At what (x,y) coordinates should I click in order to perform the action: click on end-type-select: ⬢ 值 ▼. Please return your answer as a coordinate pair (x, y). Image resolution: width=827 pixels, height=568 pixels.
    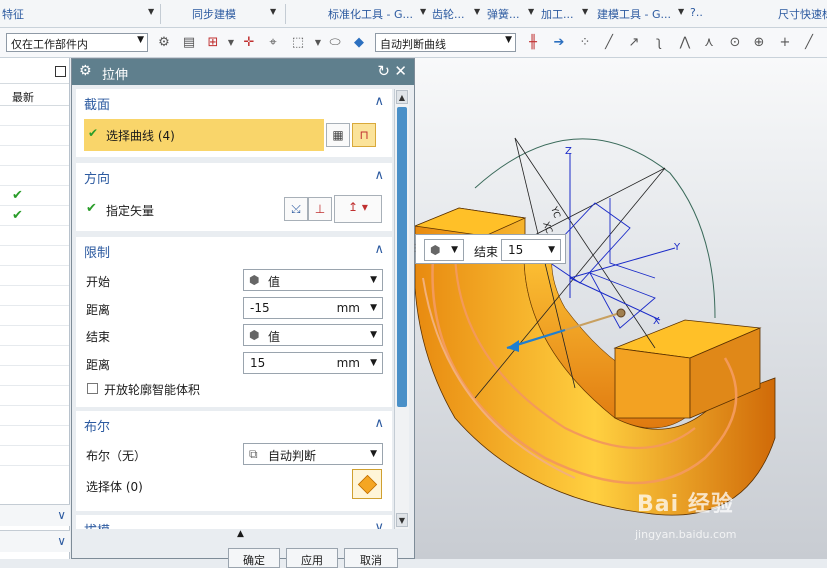
    Looking at the image, I should click on (313, 335).